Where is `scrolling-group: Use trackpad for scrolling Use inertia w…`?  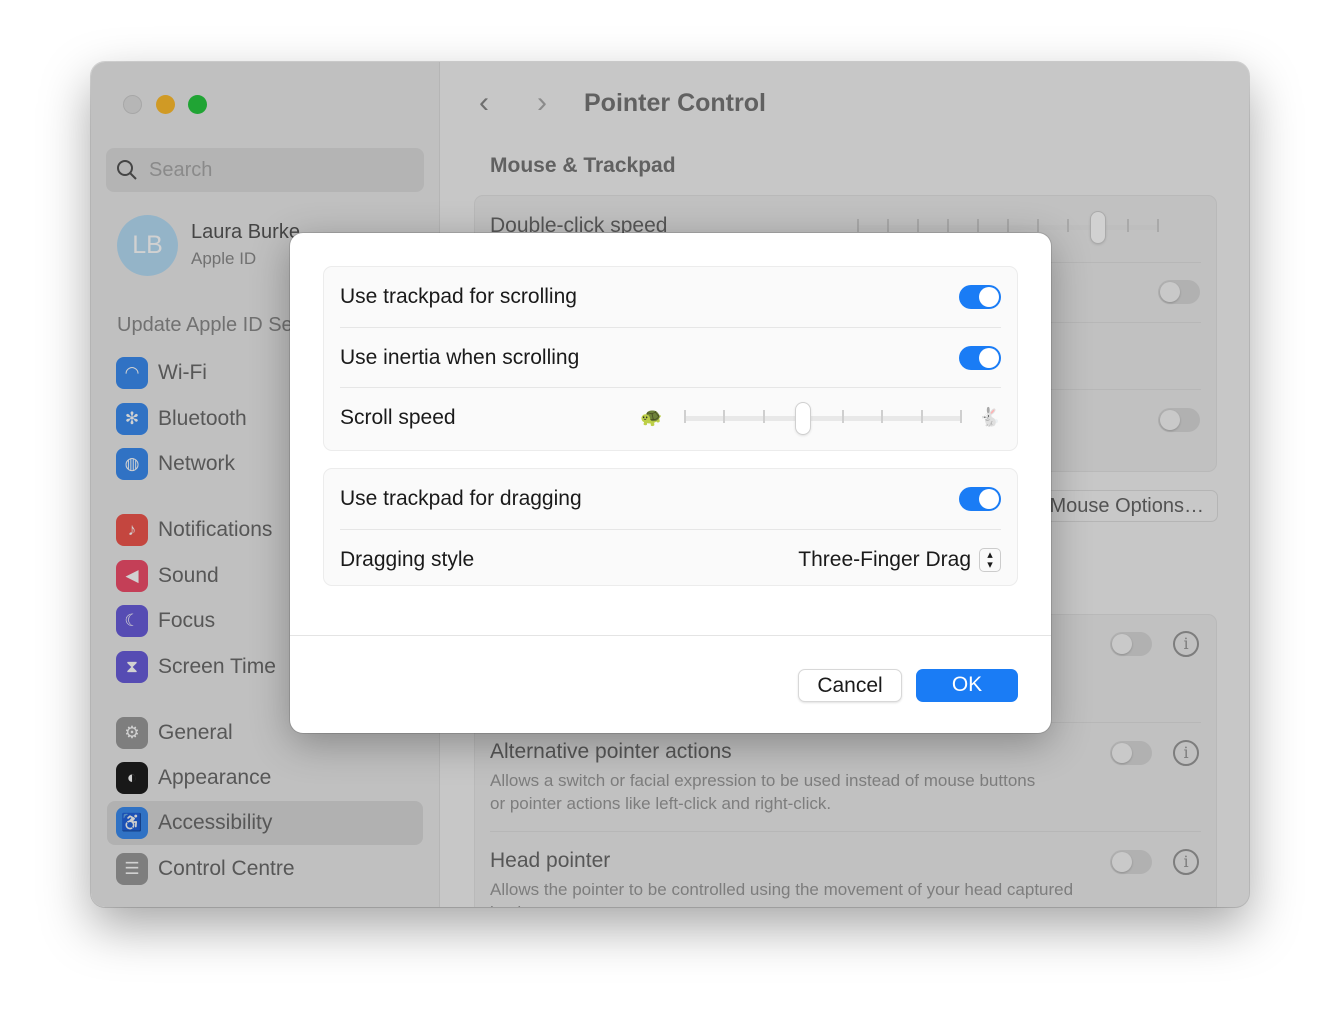 scrolling-group: Use trackpad for scrolling Use inertia w… is located at coordinates (670, 358).